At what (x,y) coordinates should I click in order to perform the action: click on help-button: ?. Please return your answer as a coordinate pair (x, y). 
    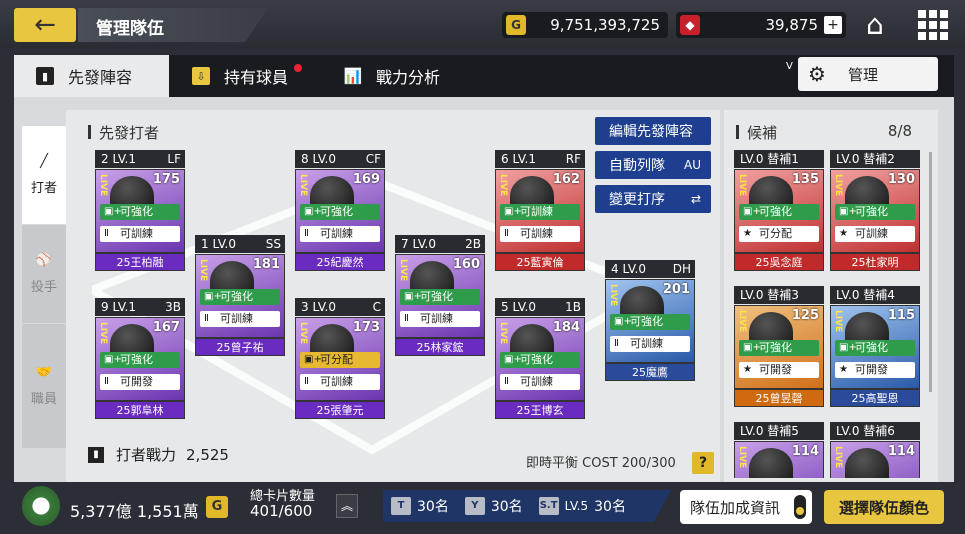
    Looking at the image, I should click on (703, 463).